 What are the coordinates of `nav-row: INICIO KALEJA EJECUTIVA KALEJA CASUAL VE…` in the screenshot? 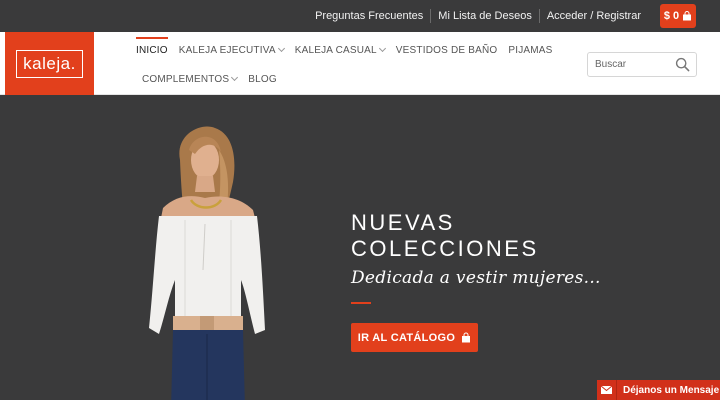 It's located at (346, 50).